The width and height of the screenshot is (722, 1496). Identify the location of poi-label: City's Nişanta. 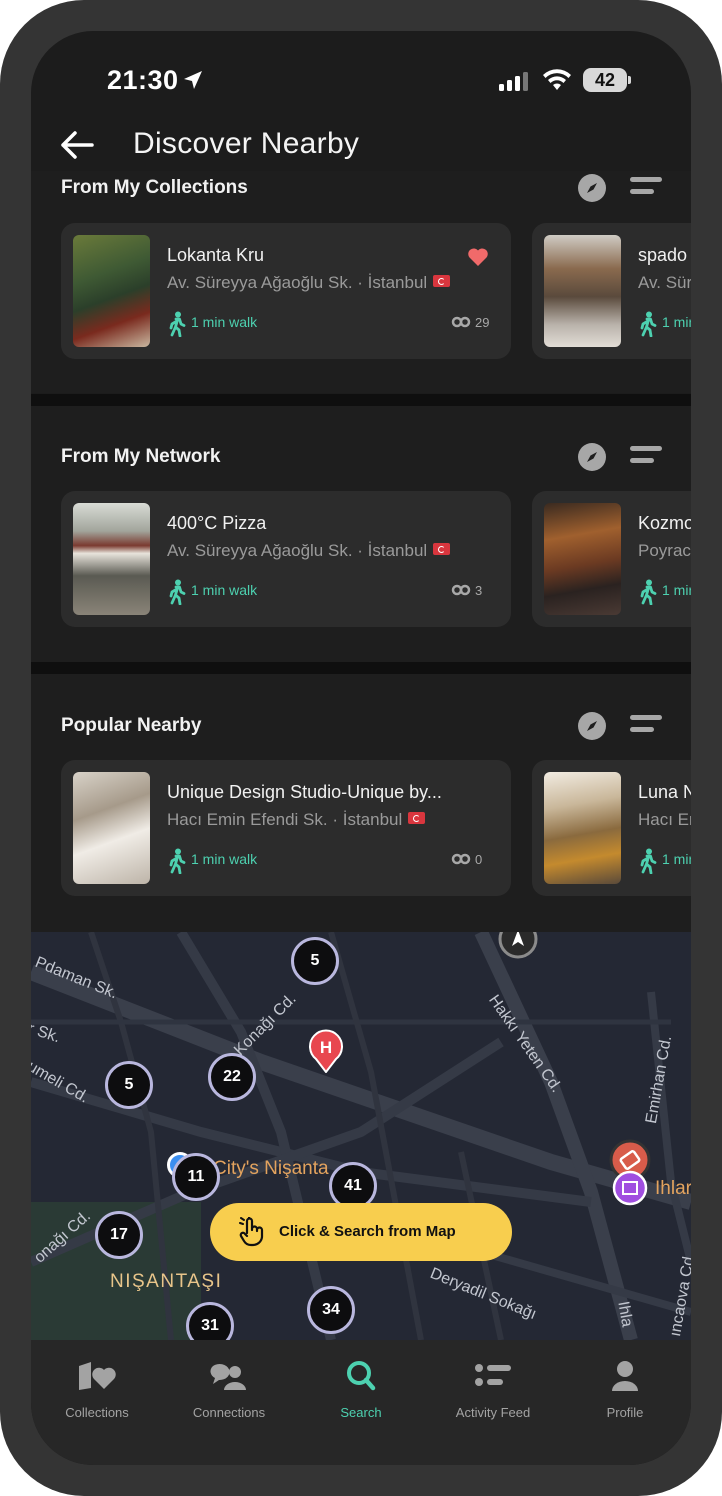
(271, 1168).